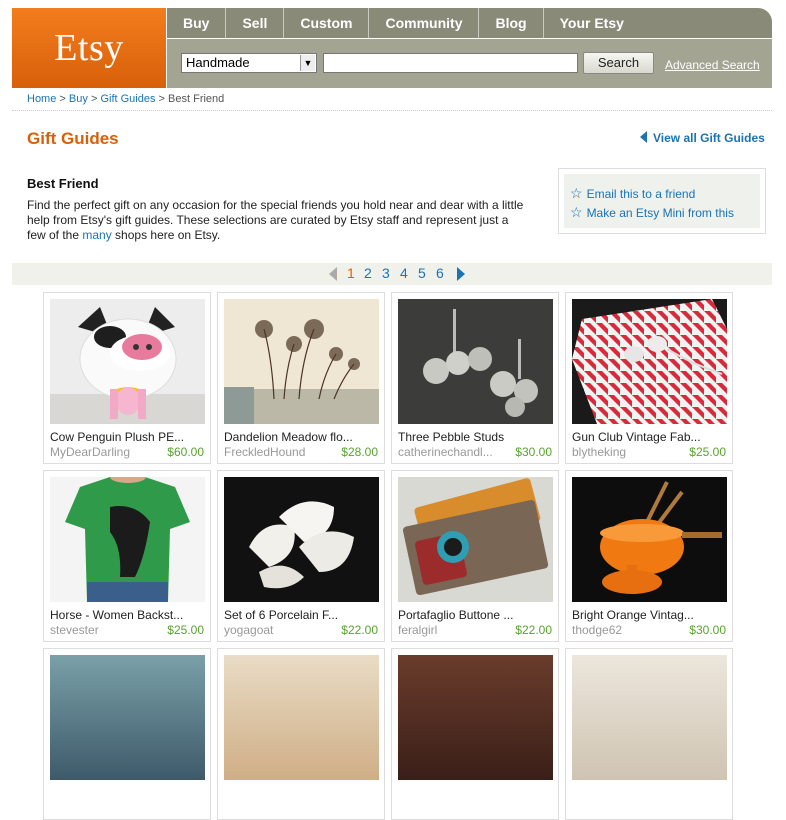 This screenshot has height=820, width=786. I want to click on main-nav: Buy Sell Custom Community Blog Your Etsy, so click(469, 23).